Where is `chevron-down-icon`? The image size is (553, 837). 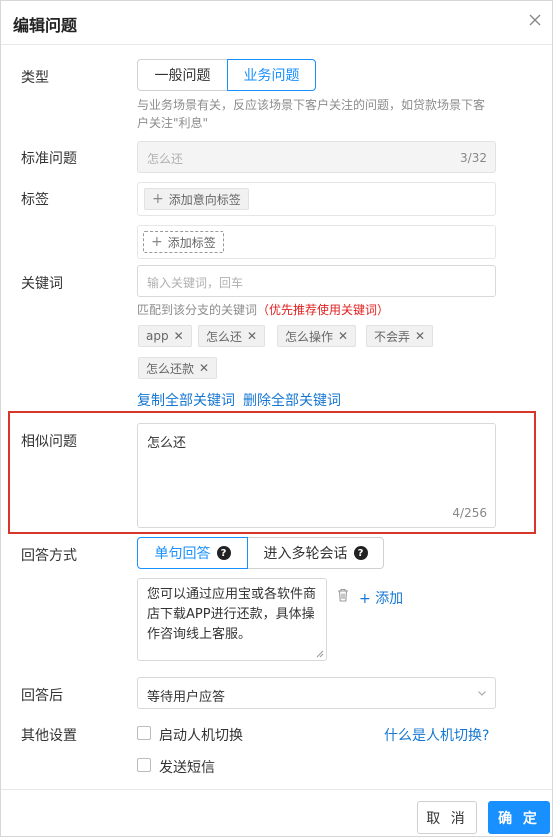
chevron-down-icon is located at coordinates (482, 693).